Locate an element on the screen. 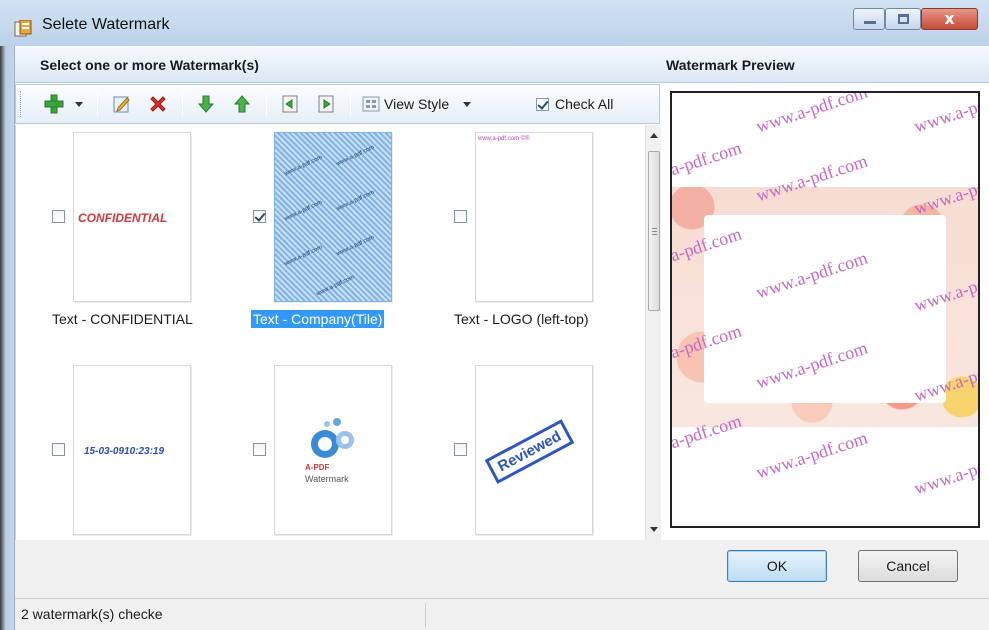 This screenshot has height=630, width=989. move-down-icon is located at coordinates (206, 104).